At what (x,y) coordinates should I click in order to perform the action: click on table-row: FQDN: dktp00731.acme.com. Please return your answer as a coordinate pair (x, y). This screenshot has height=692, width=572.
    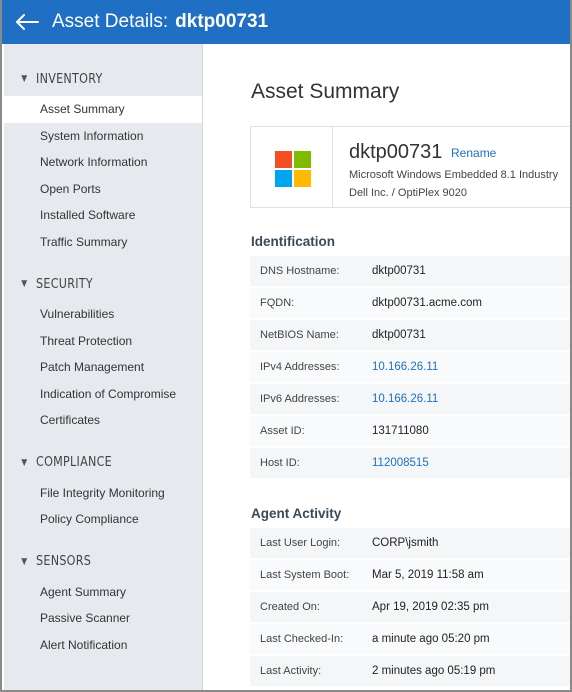
    Looking at the image, I should click on (410, 304).